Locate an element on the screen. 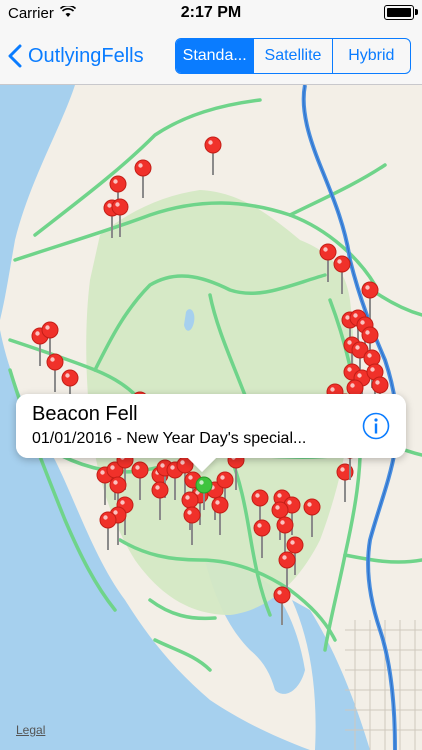 The height and width of the screenshot is (750, 422). battery-icon is located at coordinates (401, 12).